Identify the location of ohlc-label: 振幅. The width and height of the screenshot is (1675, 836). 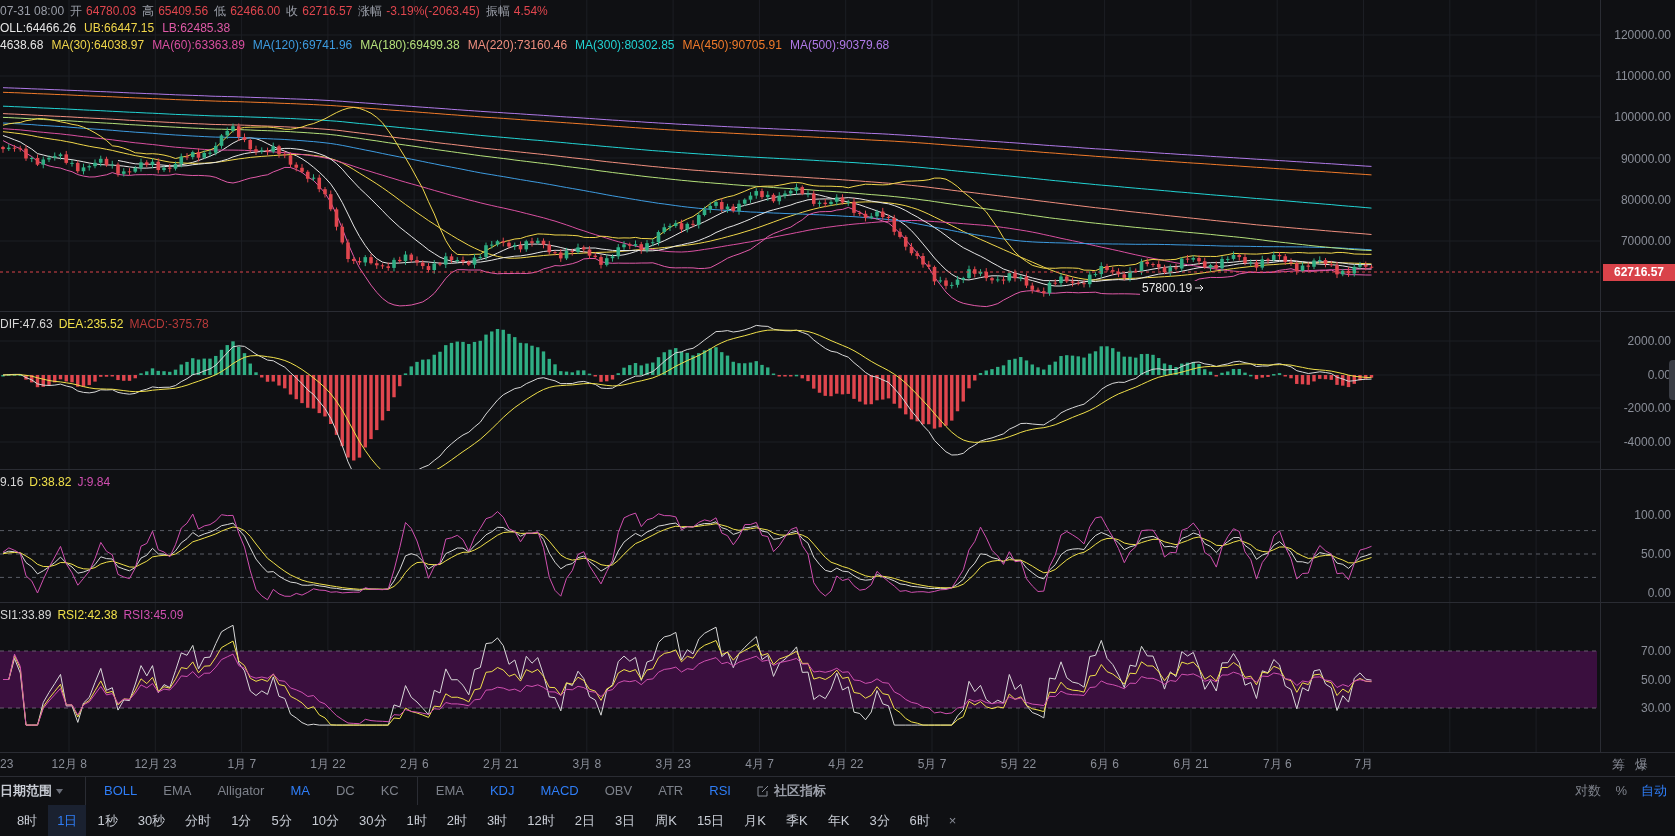
(497, 11).